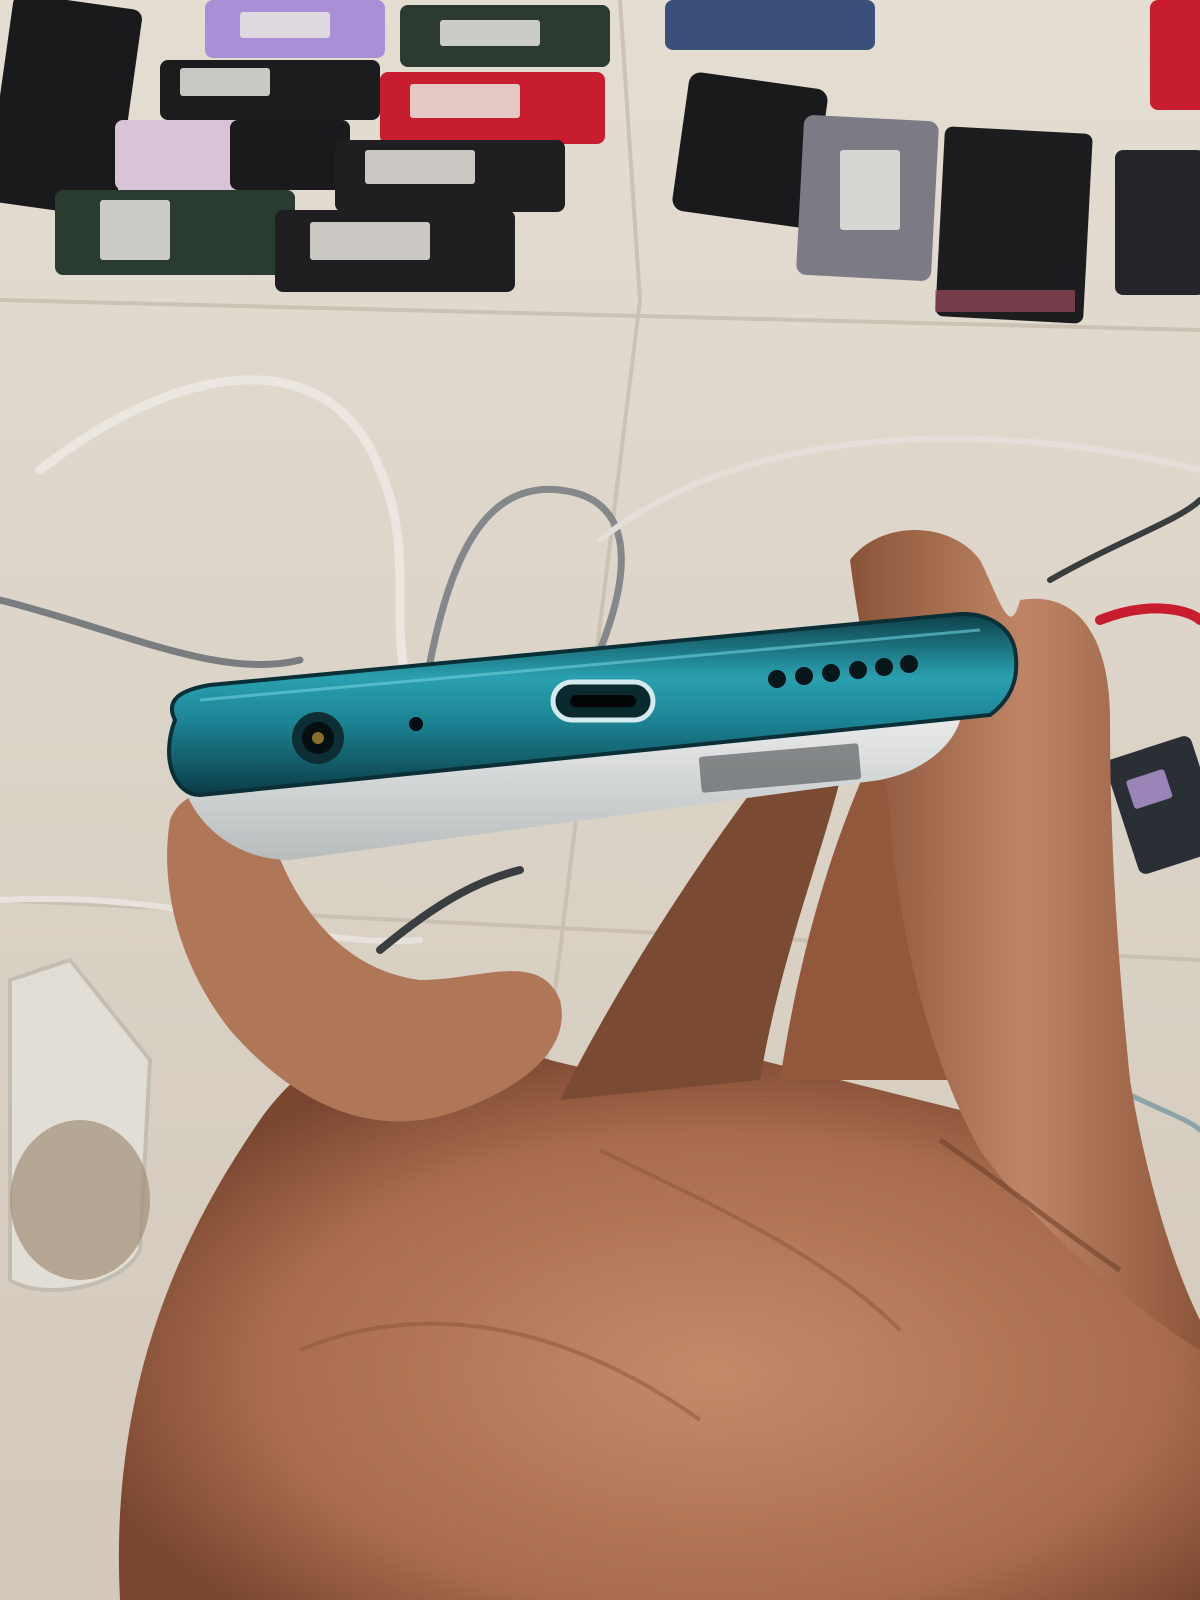 Image resolution: width=1200 pixels, height=1600 pixels. What do you see at coordinates (416, 724) in the screenshot?
I see `microphone-hole-icon` at bounding box center [416, 724].